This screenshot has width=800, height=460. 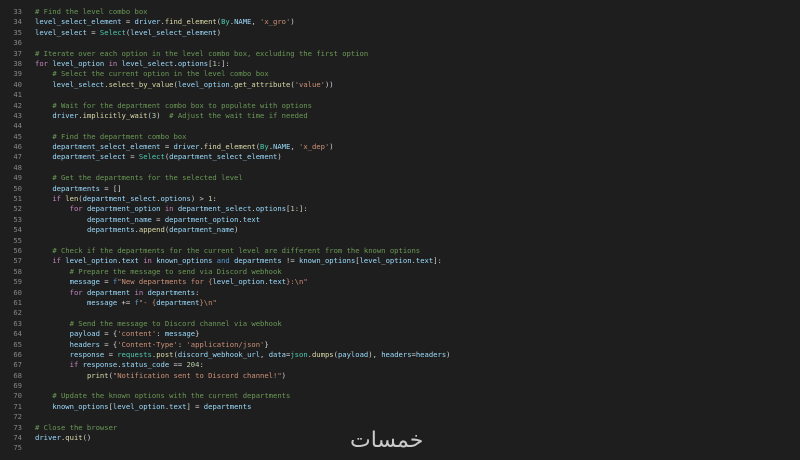 I want to click on code-line: 54 departments.append(department_name), so click(x=225, y=230).